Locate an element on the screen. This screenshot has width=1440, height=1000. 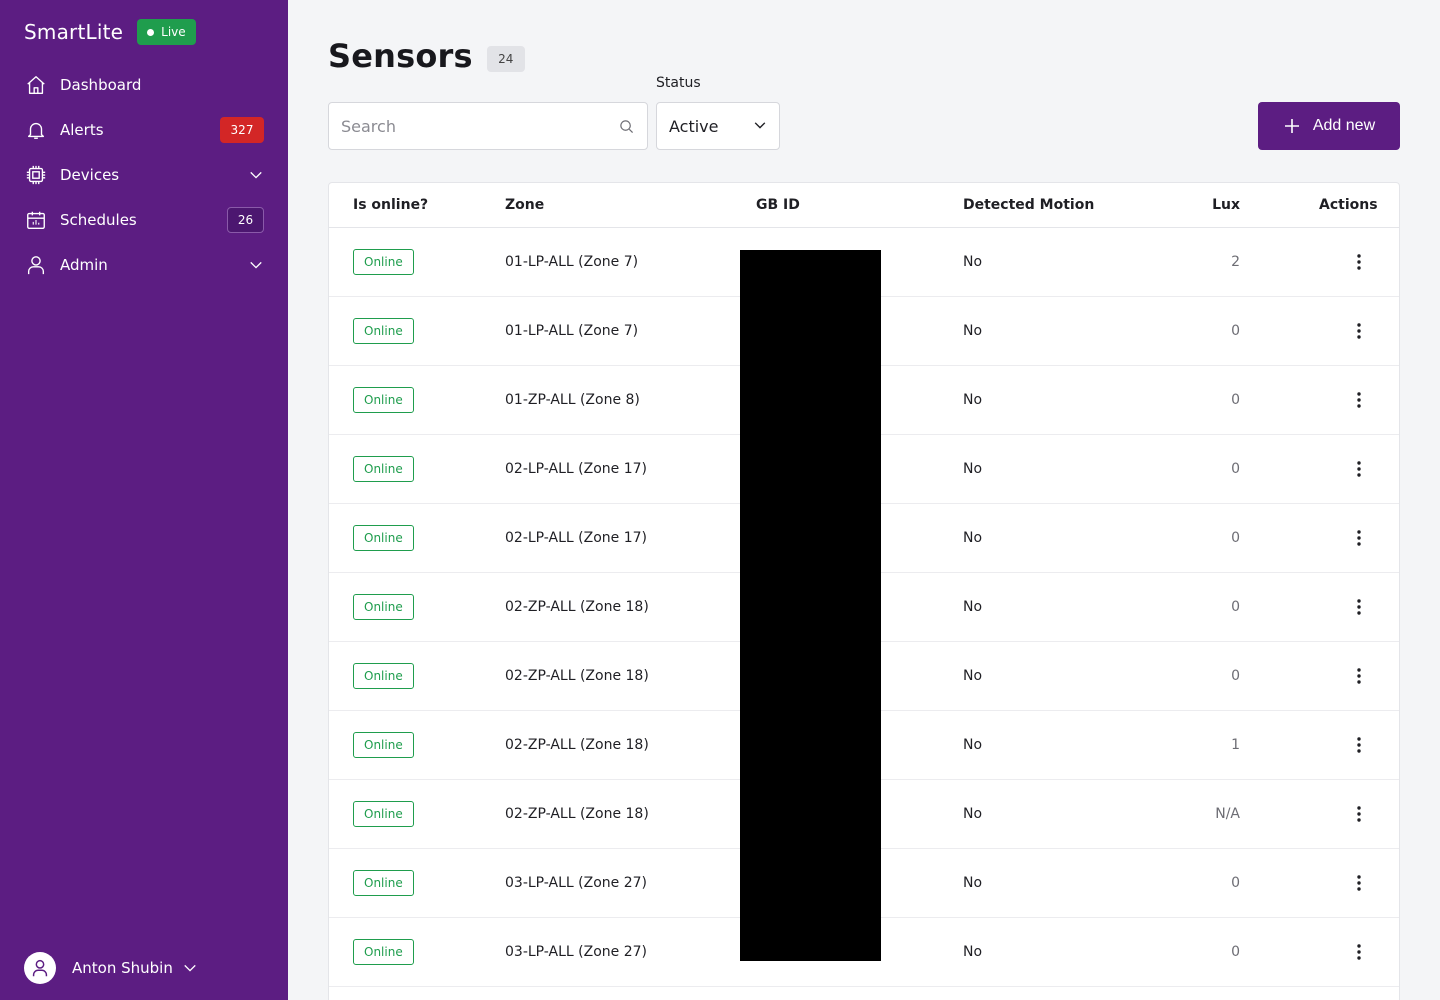
add-new-button: Add new is located at coordinates (1329, 126).